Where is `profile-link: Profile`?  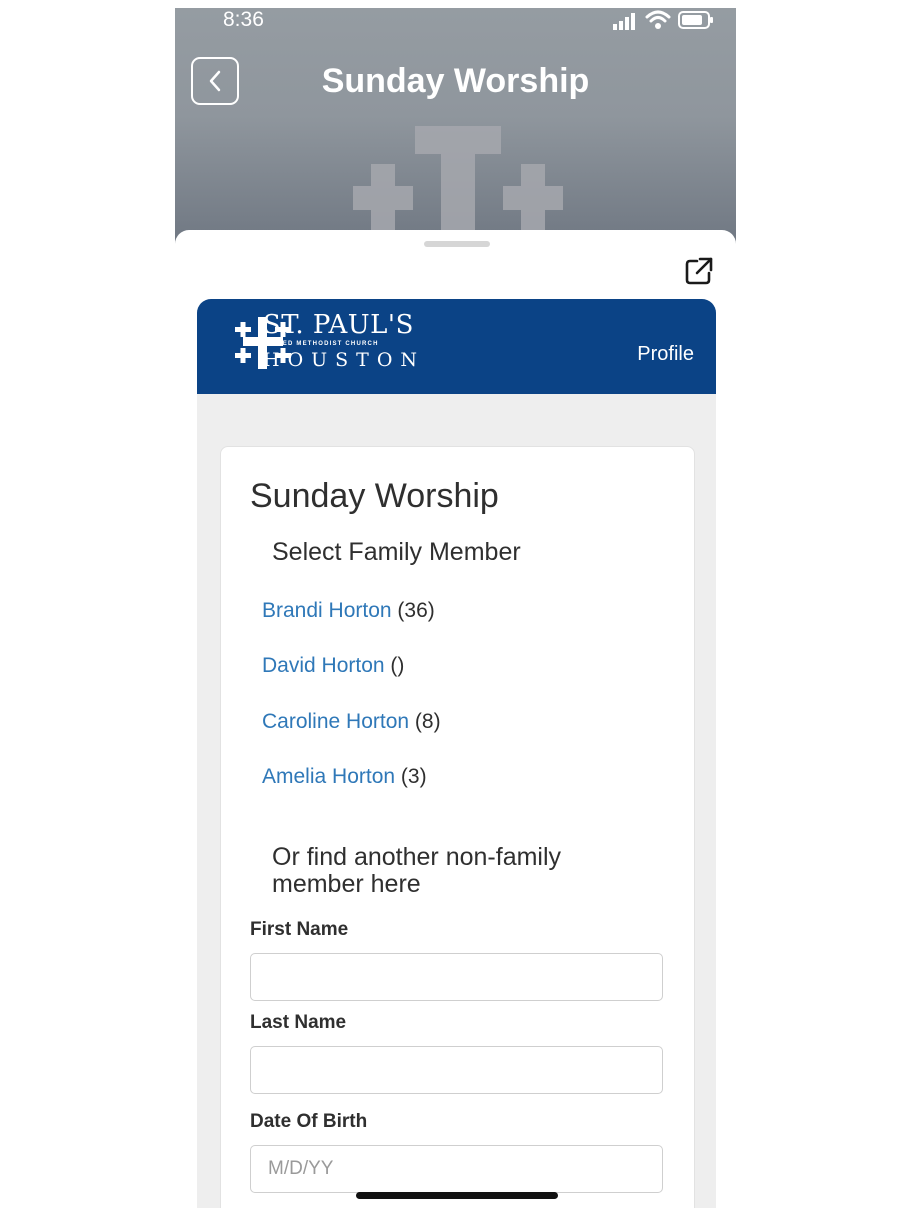
profile-link: Profile is located at coordinates (665, 354).